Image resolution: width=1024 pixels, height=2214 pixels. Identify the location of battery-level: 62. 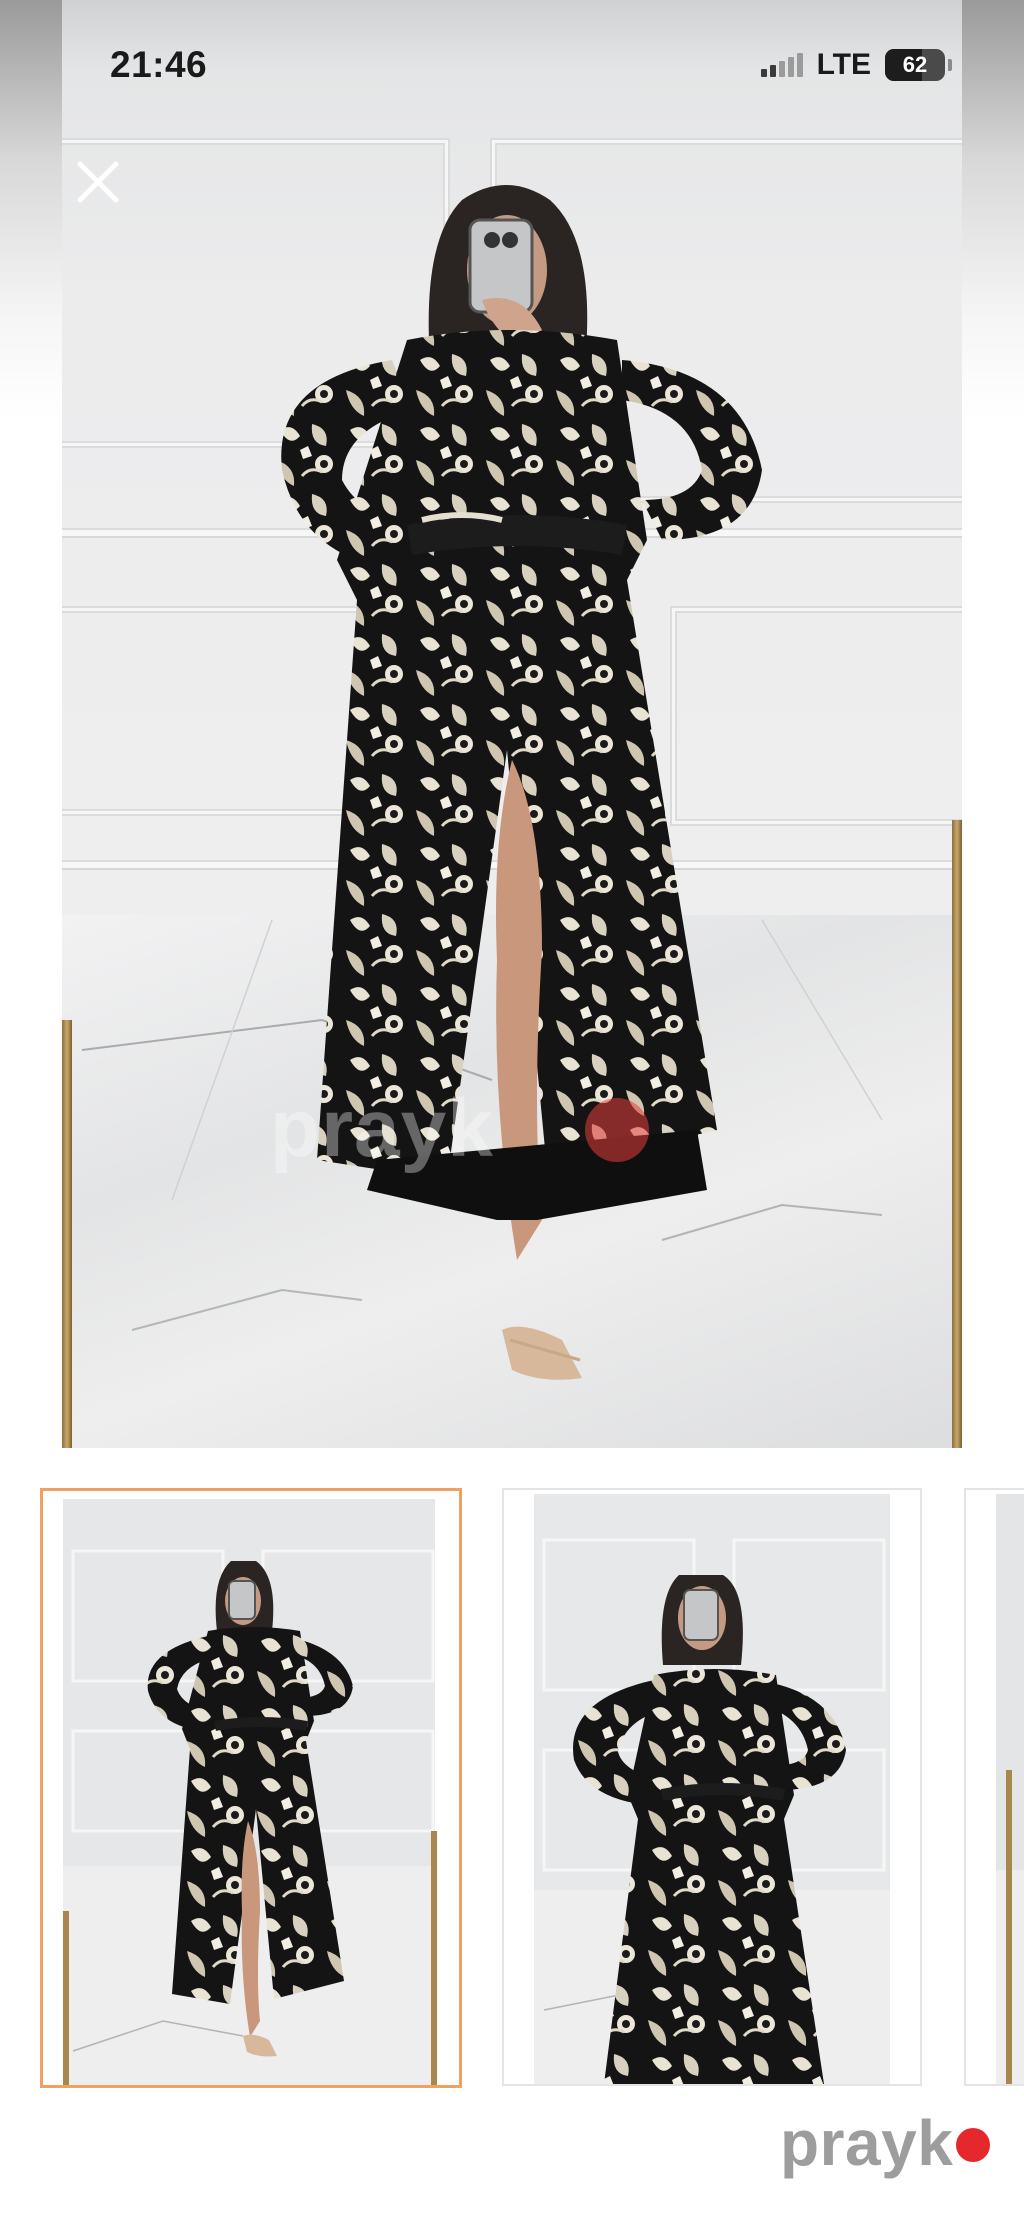
(915, 64).